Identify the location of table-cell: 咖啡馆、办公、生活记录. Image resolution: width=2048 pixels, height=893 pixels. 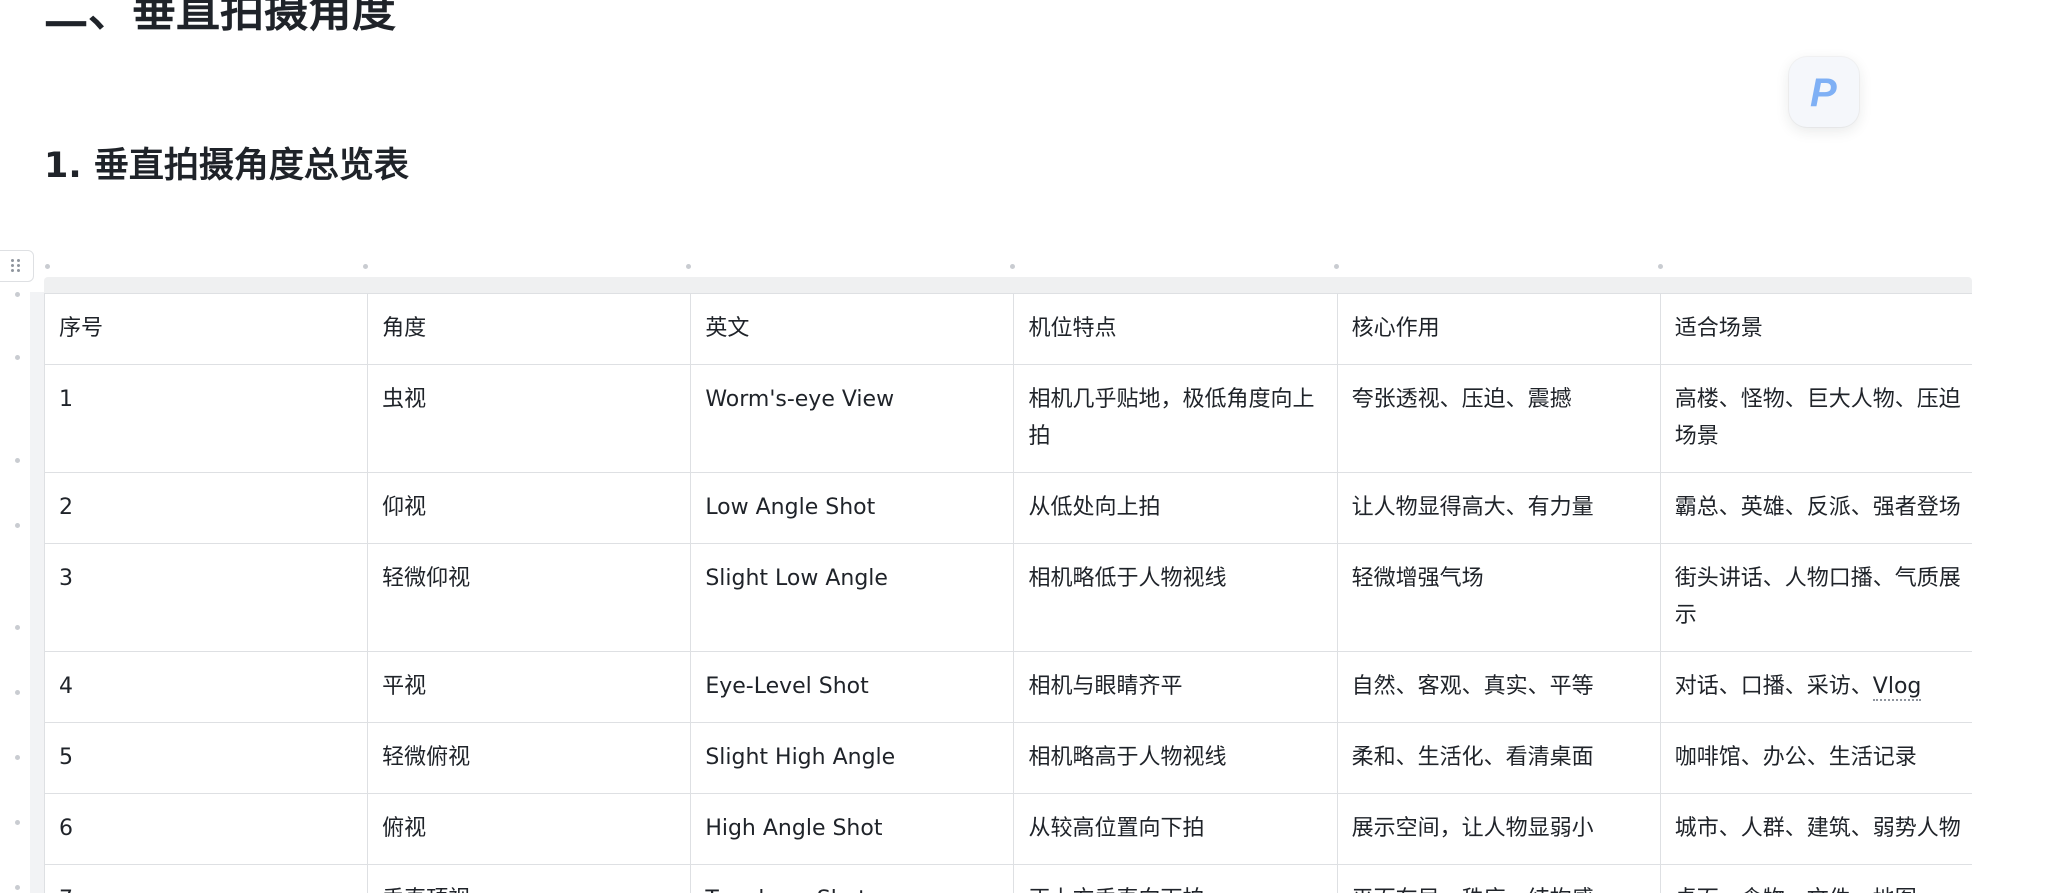
(1815, 758).